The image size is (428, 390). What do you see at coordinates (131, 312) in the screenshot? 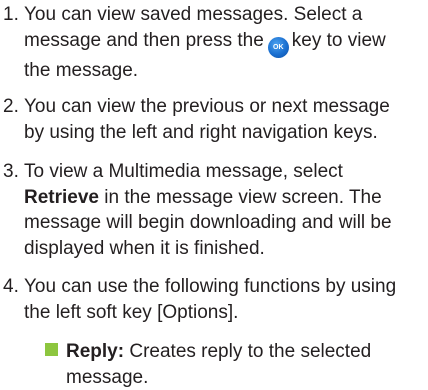
I see `step-text-line: the left soft key [Options].` at bounding box center [131, 312].